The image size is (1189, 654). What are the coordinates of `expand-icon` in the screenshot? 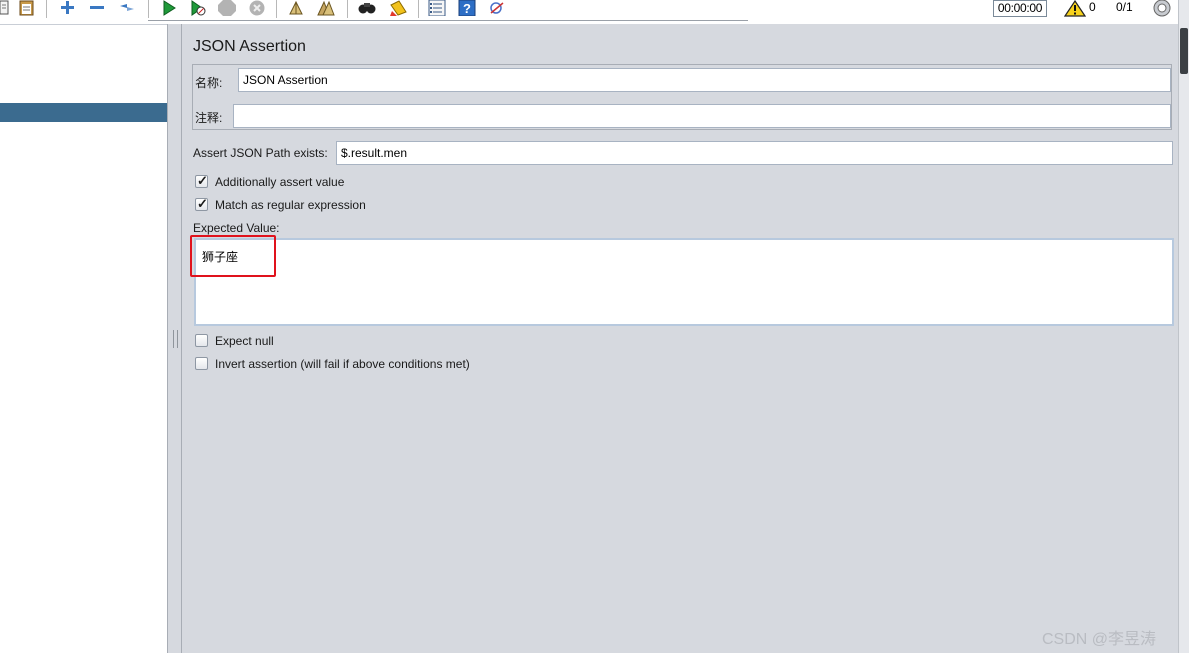 It's located at (67, 8).